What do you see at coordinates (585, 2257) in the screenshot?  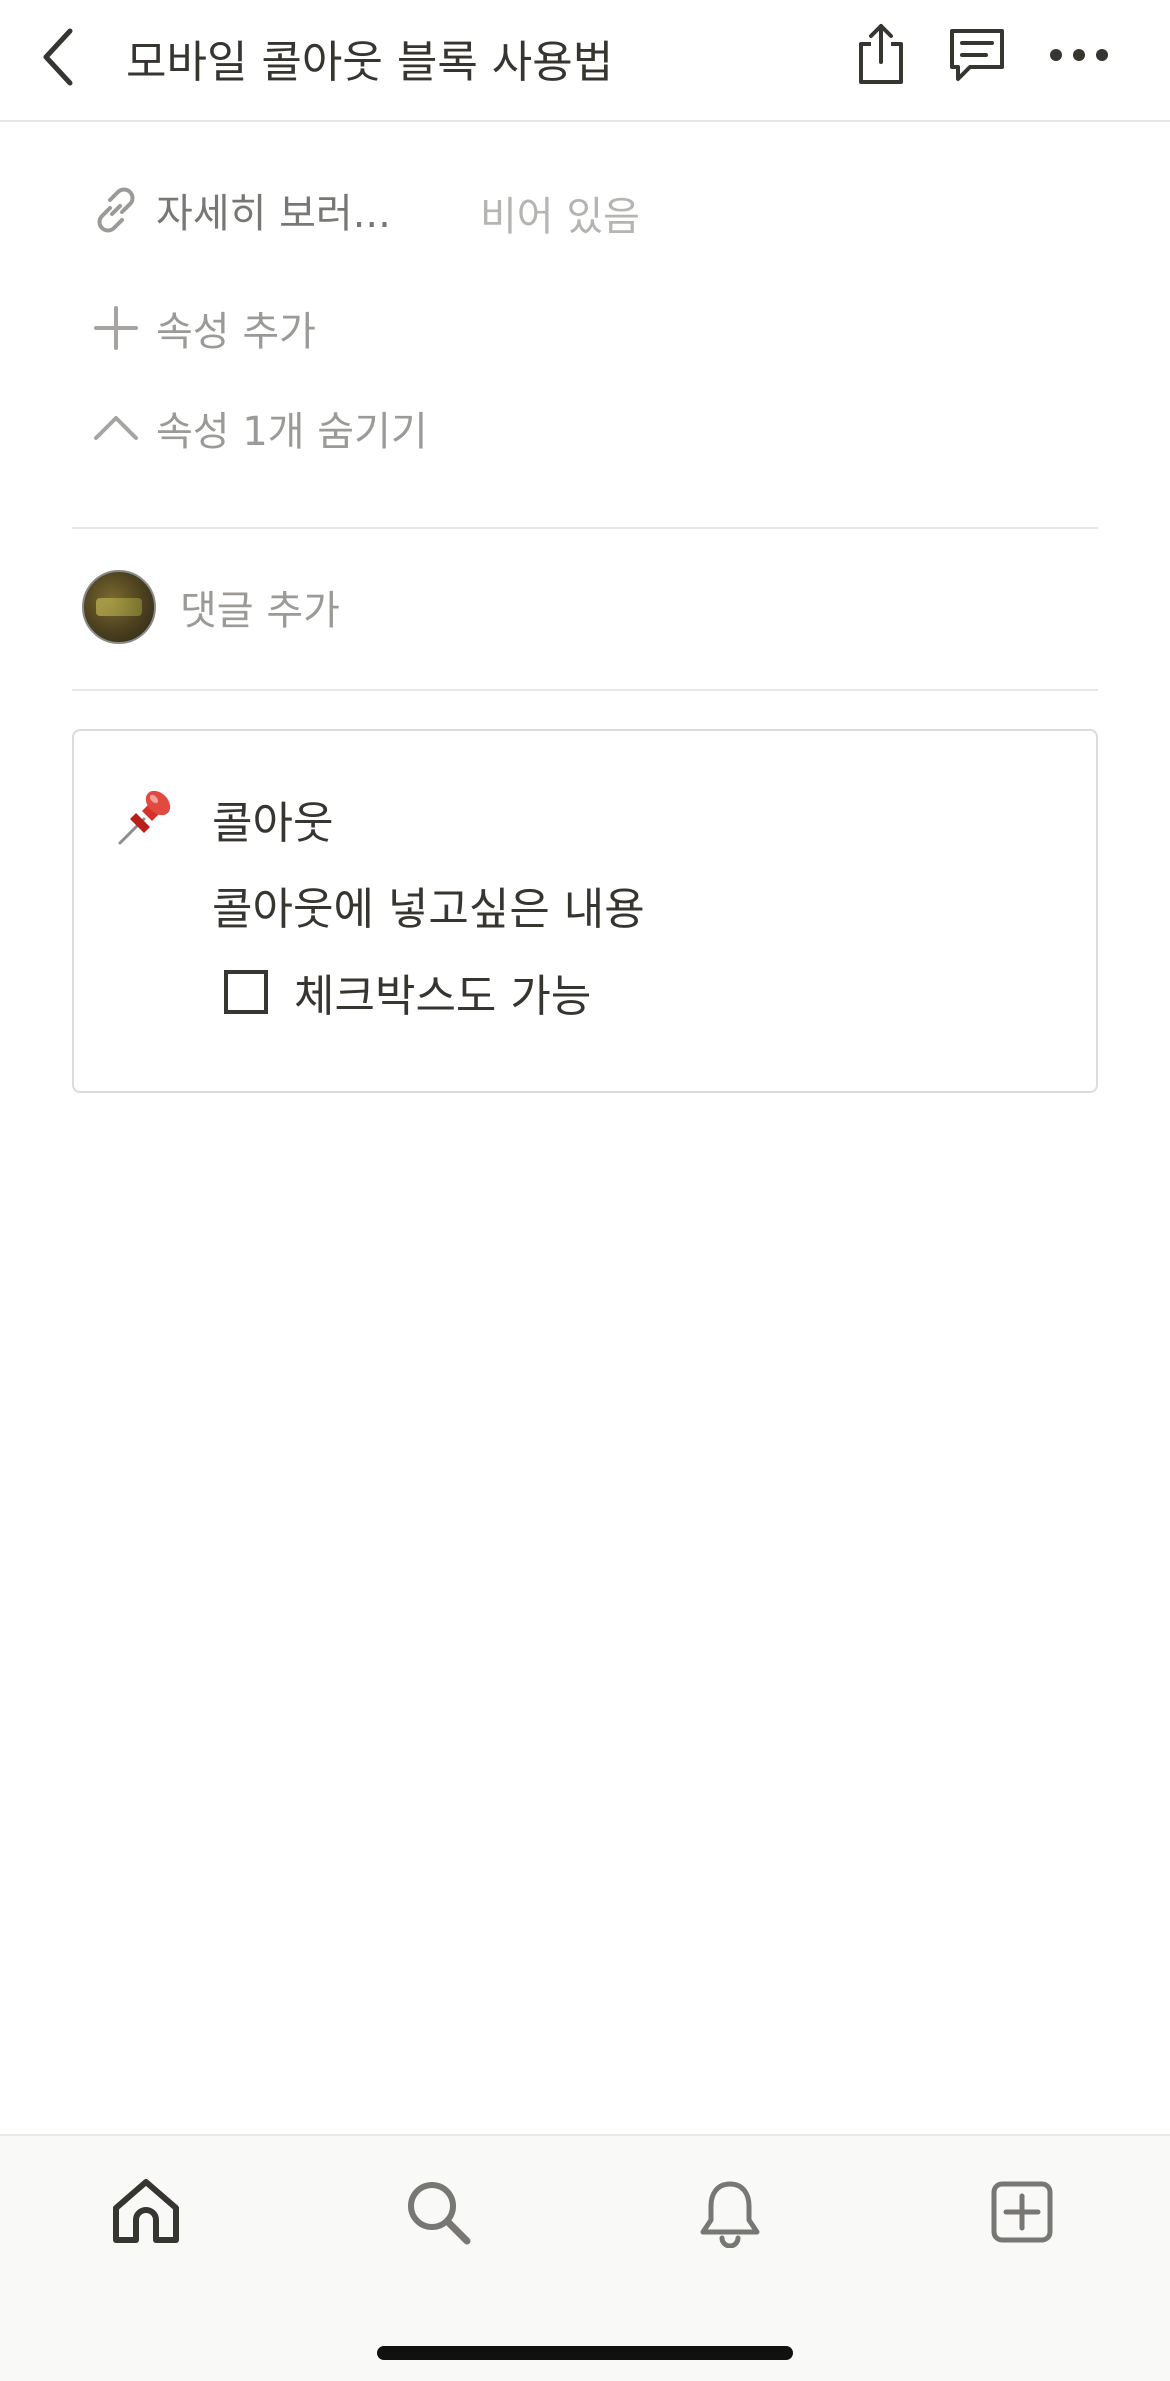 I see `bottom-tab-bar` at bounding box center [585, 2257].